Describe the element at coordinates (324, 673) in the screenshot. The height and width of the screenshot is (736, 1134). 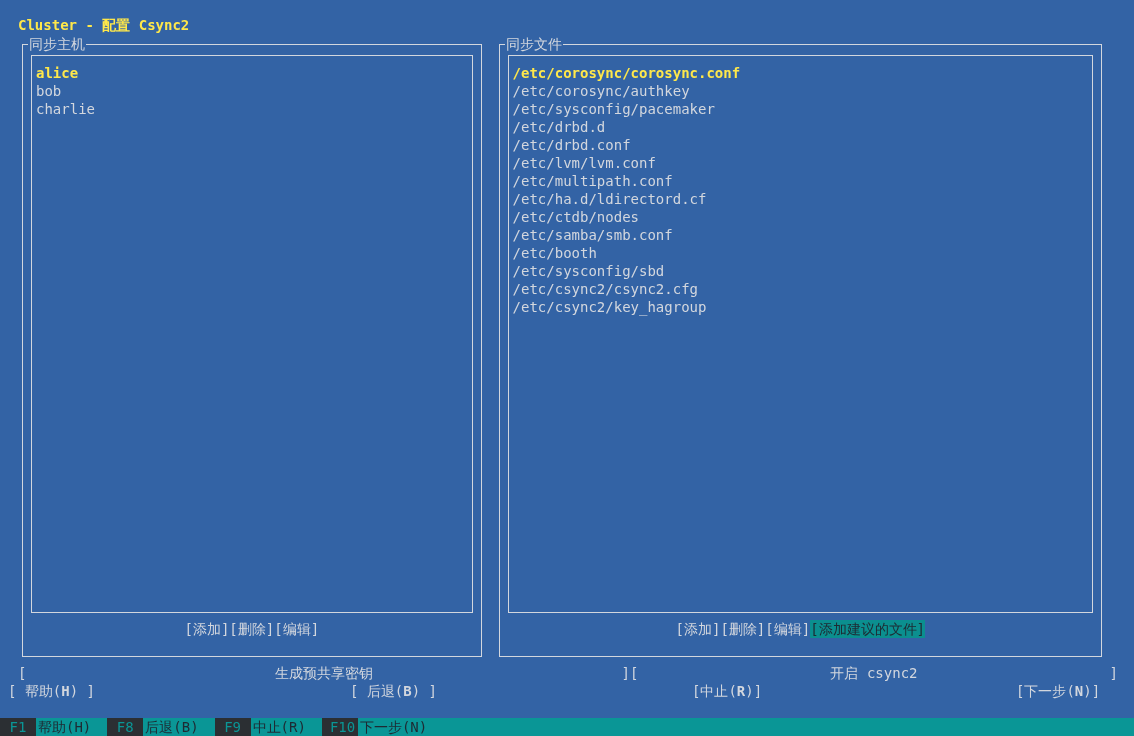
I see `wide-button: [ 生成预共享密钥 ]` at that location.